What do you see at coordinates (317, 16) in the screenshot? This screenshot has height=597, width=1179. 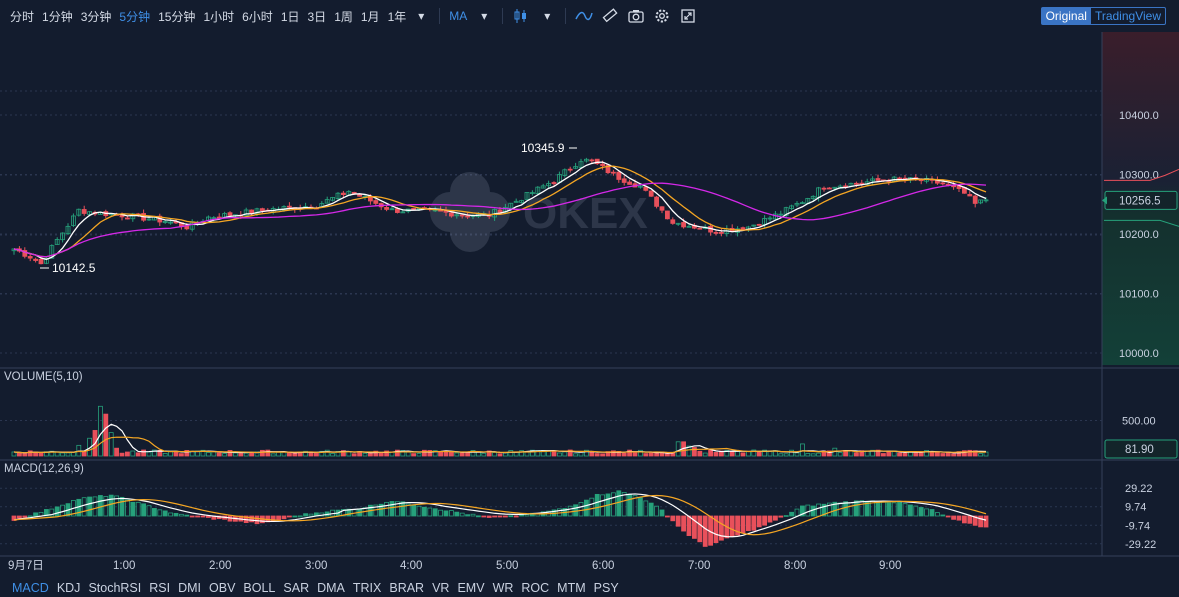 I see `interval-option: 3日` at bounding box center [317, 16].